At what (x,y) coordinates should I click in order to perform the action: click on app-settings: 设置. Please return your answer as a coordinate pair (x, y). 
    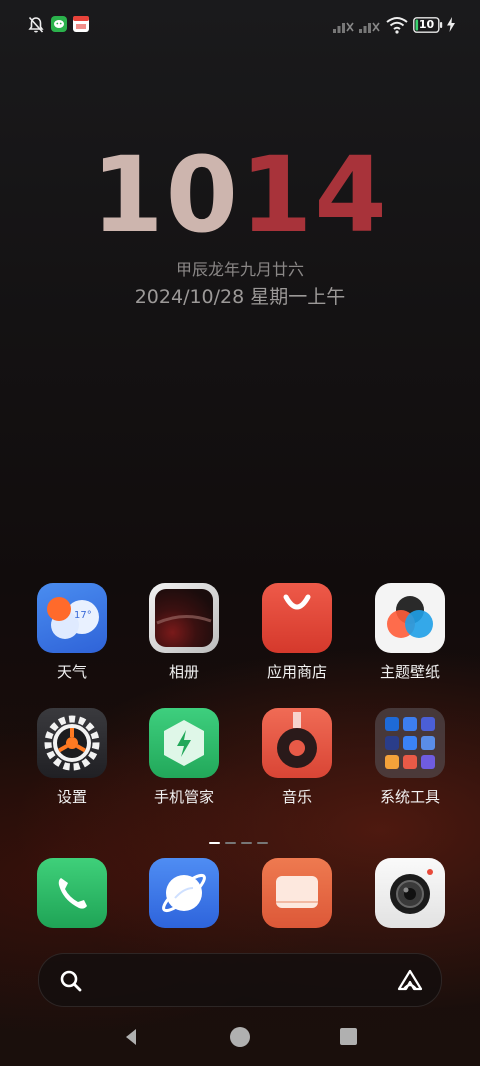
    Looking at the image, I should click on (72, 757).